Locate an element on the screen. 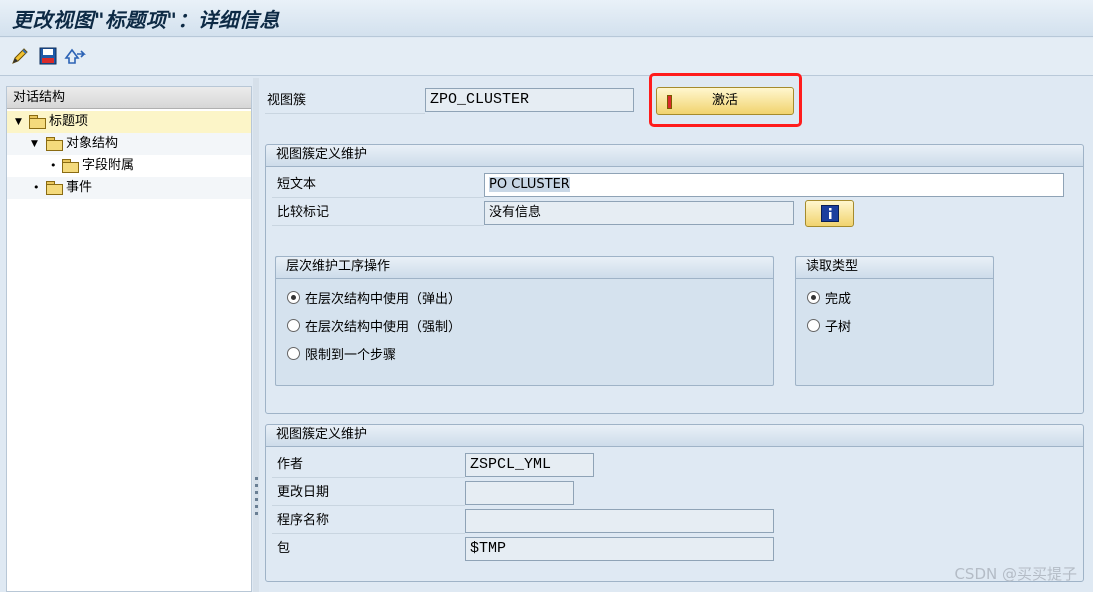  changed-date-field is located at coordinates (519, 493).